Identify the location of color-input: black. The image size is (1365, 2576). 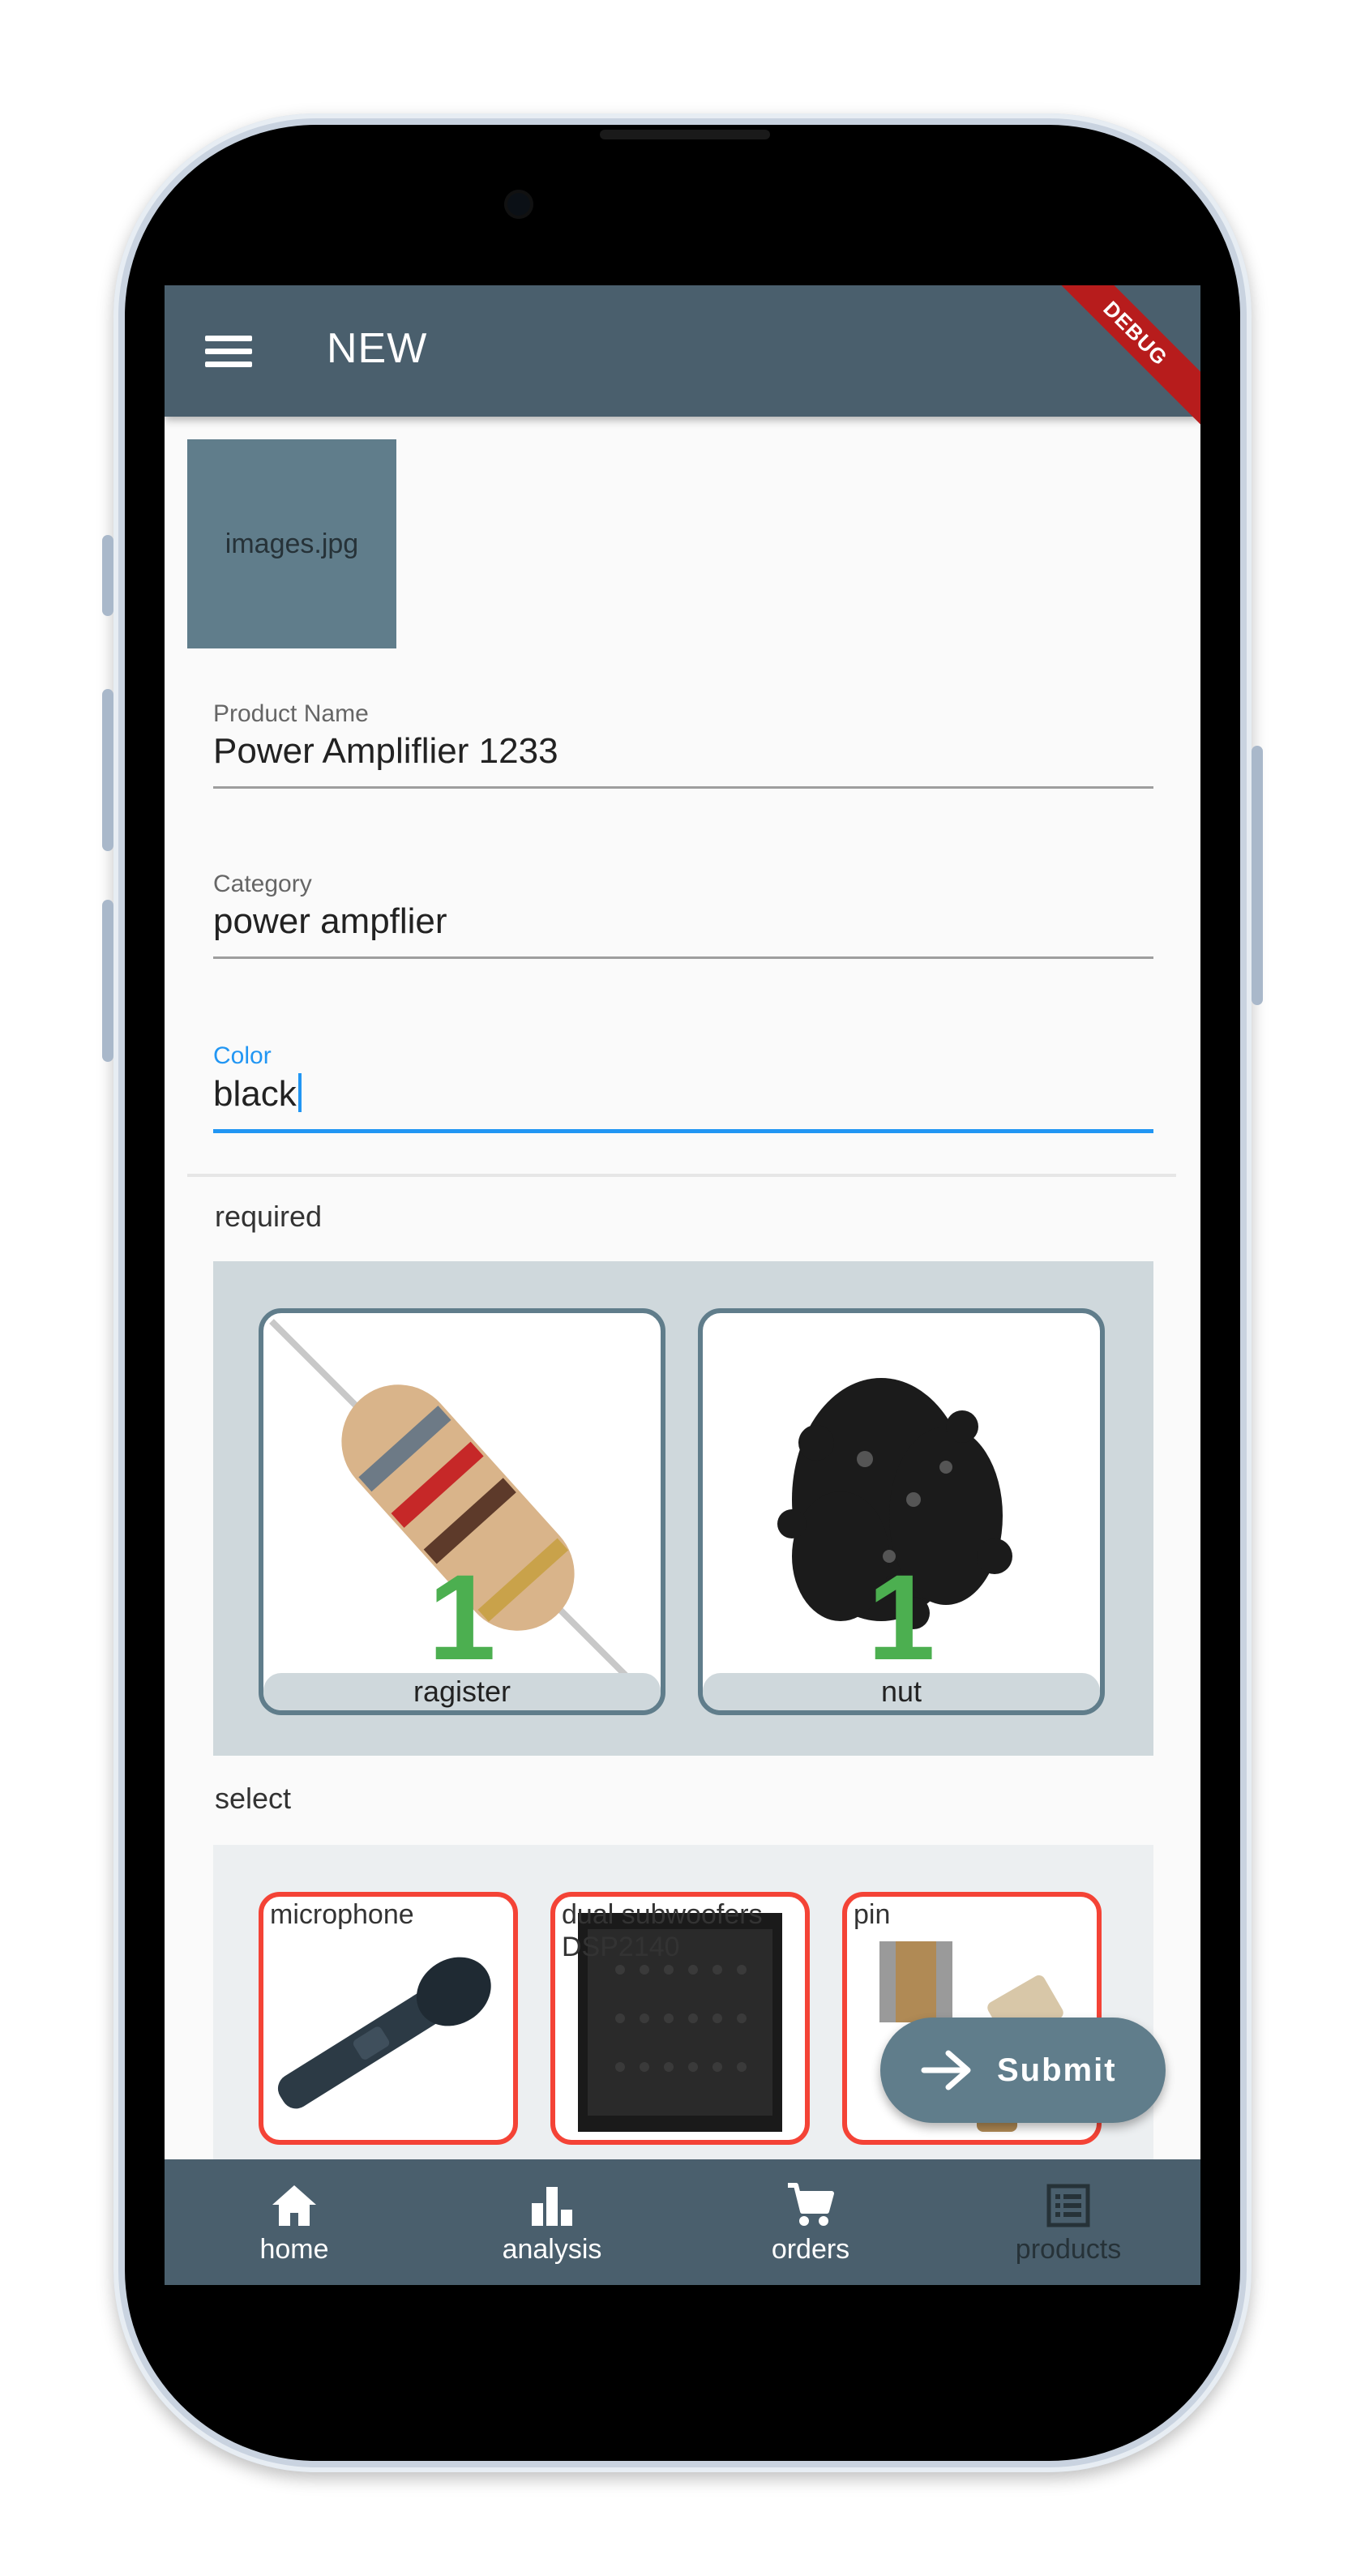
(683, 1094).